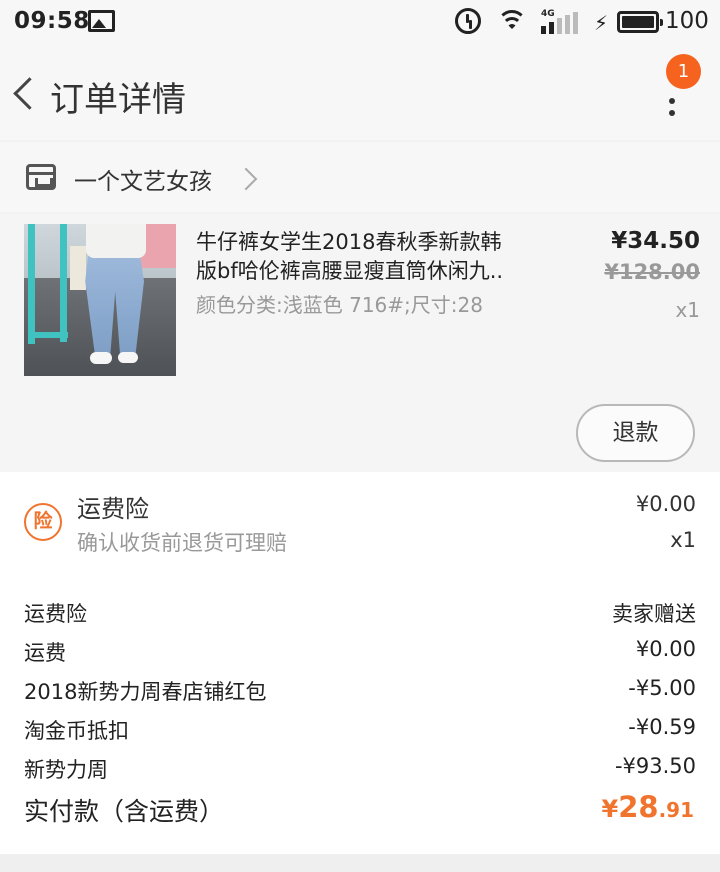 This screenshot has height=872, width=720. Describe the element at coordinates (143, 182) in the screenshot. I see `shop-name: 一个文艺女孩` at that location.